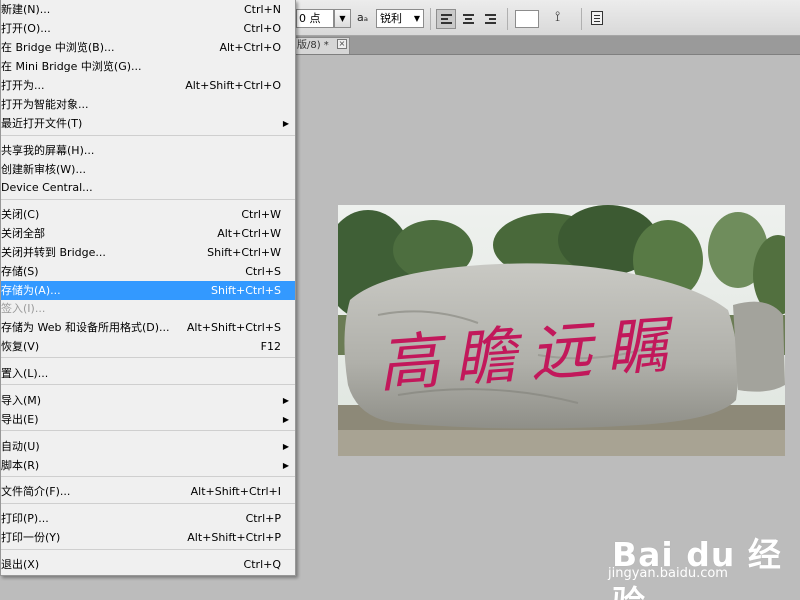 This screenshot has width=800, height=600. I want to click on text-color-swatch, so click(527, 19).